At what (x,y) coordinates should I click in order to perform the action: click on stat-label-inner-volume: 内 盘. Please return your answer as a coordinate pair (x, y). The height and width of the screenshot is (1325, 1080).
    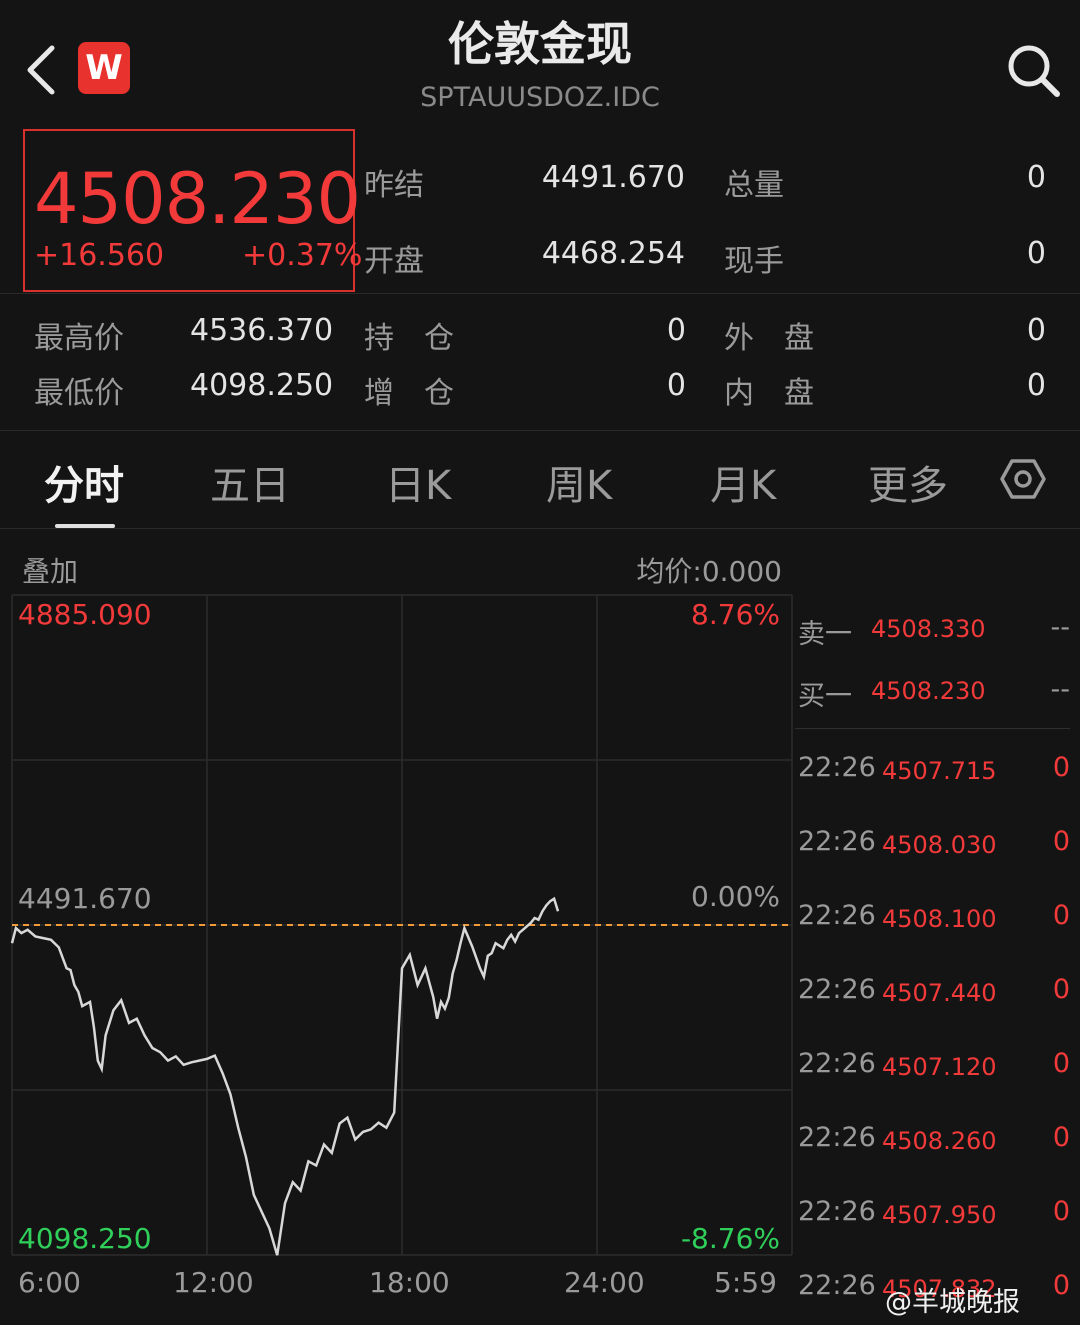
    Looking at the image, I should click on (769, 393).